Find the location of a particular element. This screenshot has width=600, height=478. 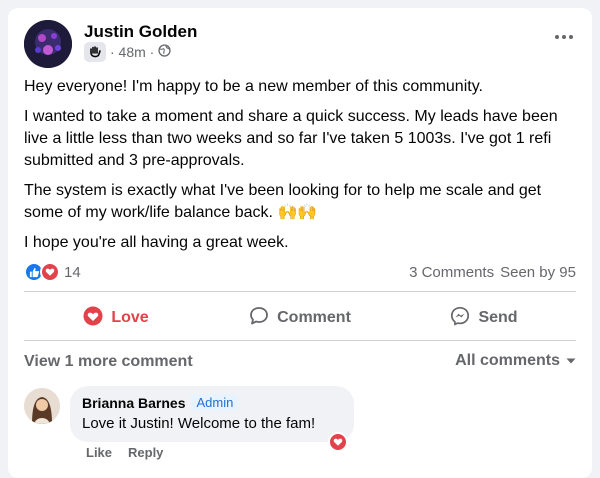

comment-love-icon is located at coordinates (338, 442).